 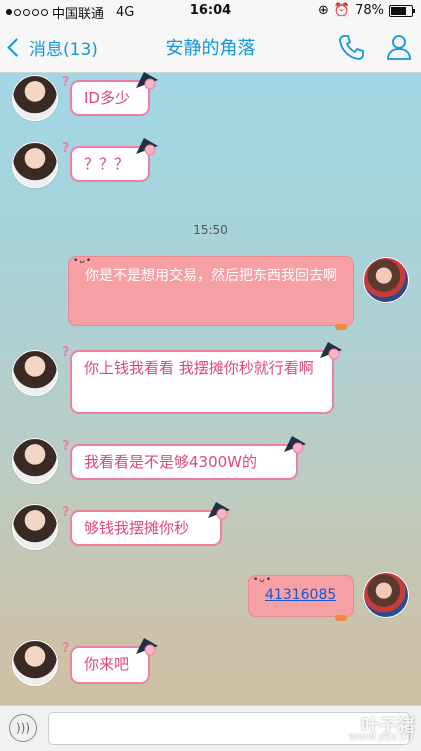 I want to click on incoming-message-bubble: ? ？？？, so click(x=110, y=160).